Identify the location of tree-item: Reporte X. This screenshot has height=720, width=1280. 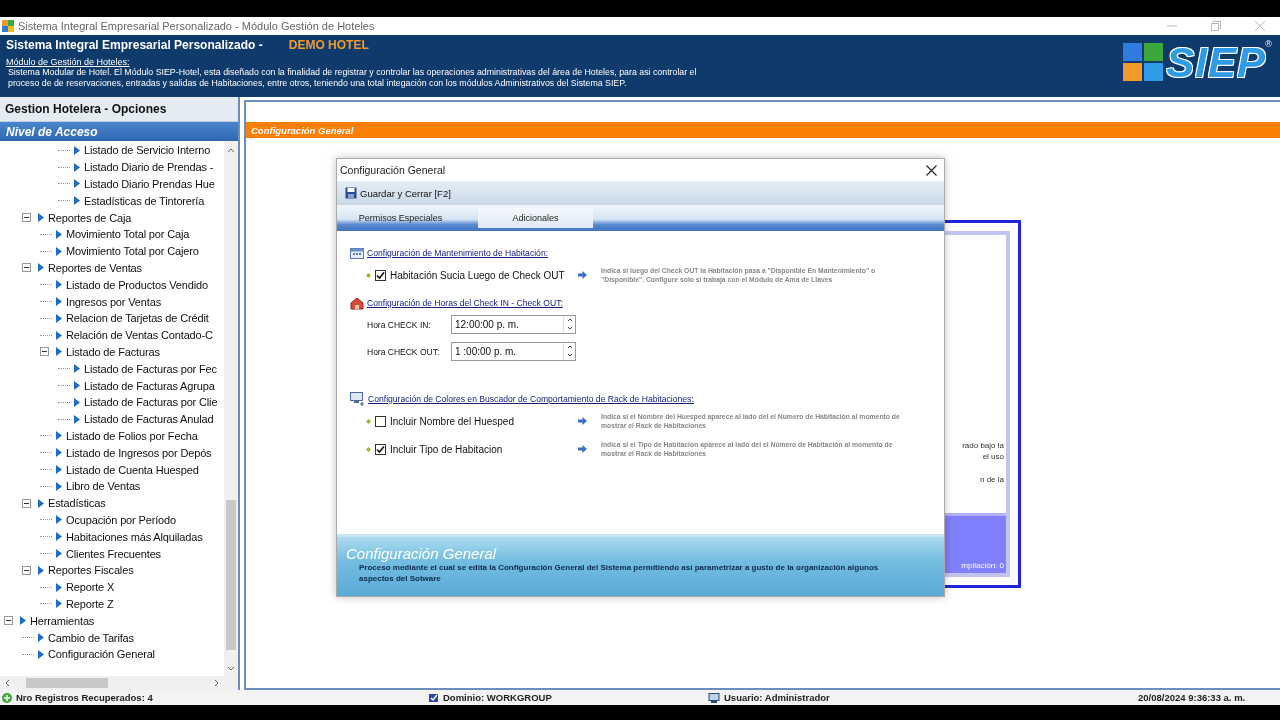
(90, 587).